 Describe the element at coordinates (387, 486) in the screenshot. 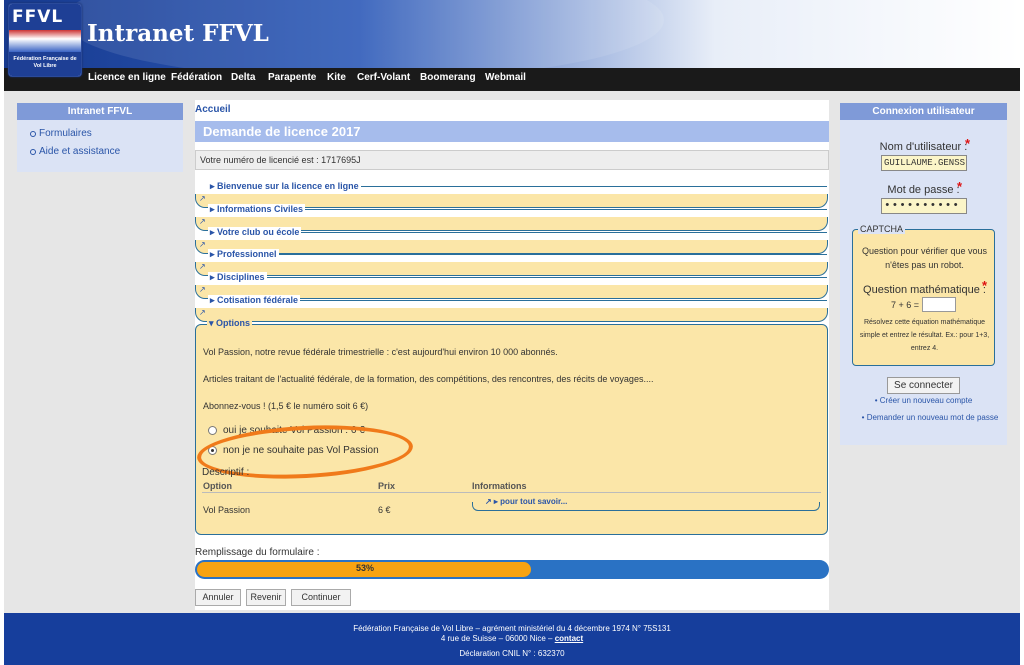

I see `col-header-prix: Prix` at that location.